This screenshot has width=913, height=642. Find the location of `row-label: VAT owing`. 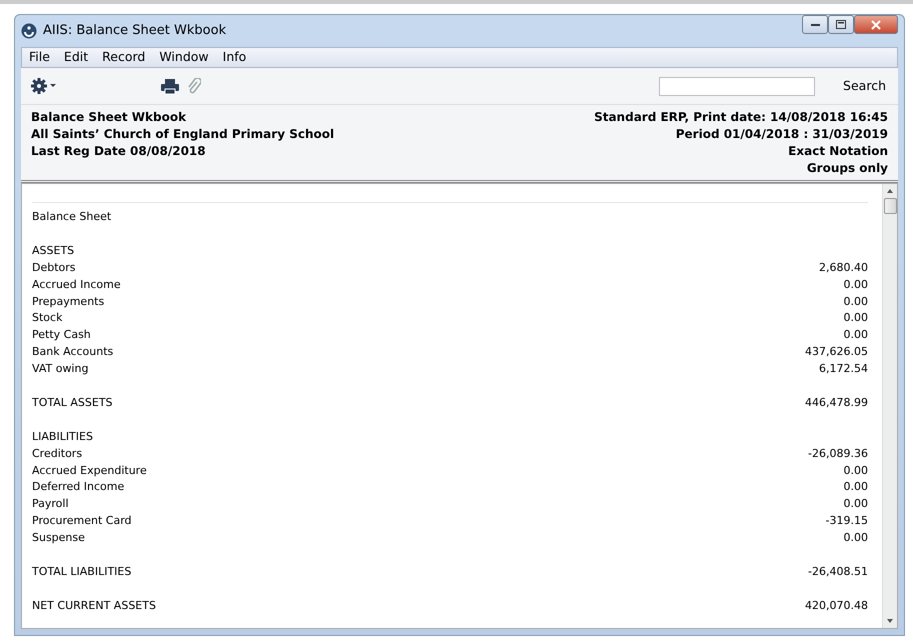

row-label: VAT owing is located at coordinates (60, 369).